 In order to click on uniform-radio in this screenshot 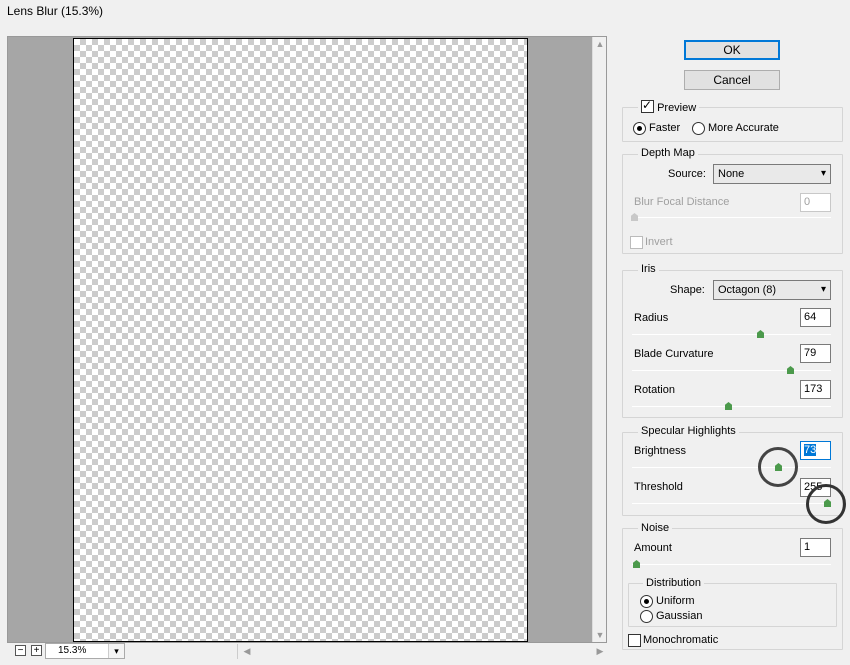, I will do `click(646, 601)`.